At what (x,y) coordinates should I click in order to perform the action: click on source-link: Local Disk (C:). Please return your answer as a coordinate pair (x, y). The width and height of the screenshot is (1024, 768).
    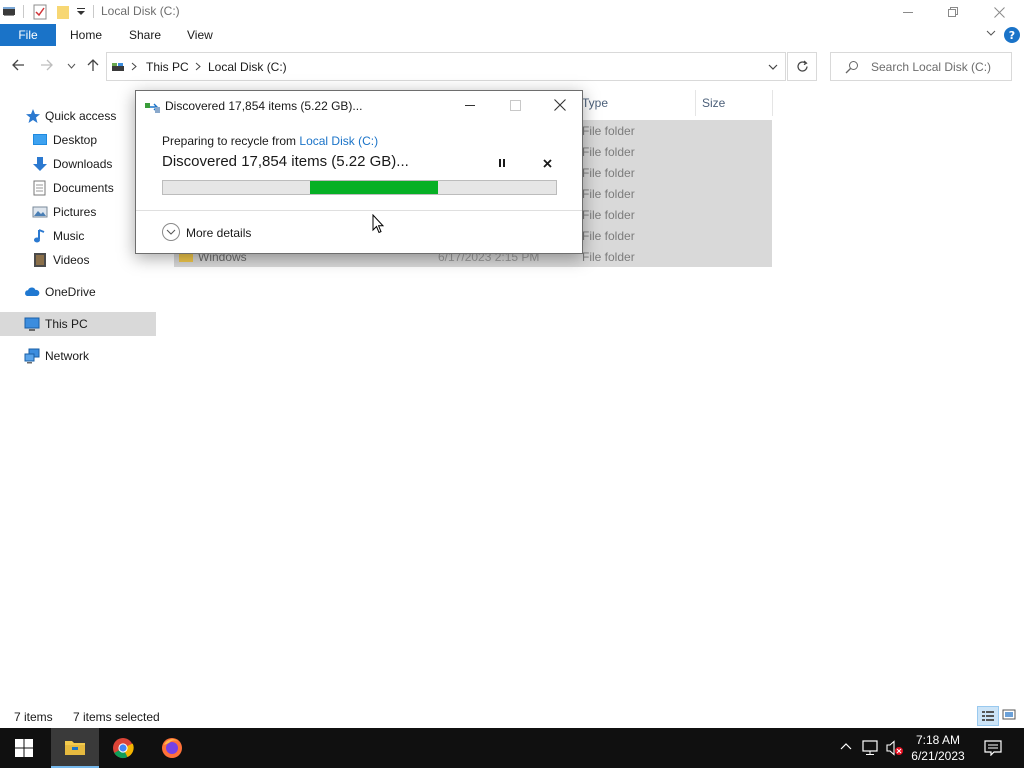
    Looking at the image, I should click on (338, 141).